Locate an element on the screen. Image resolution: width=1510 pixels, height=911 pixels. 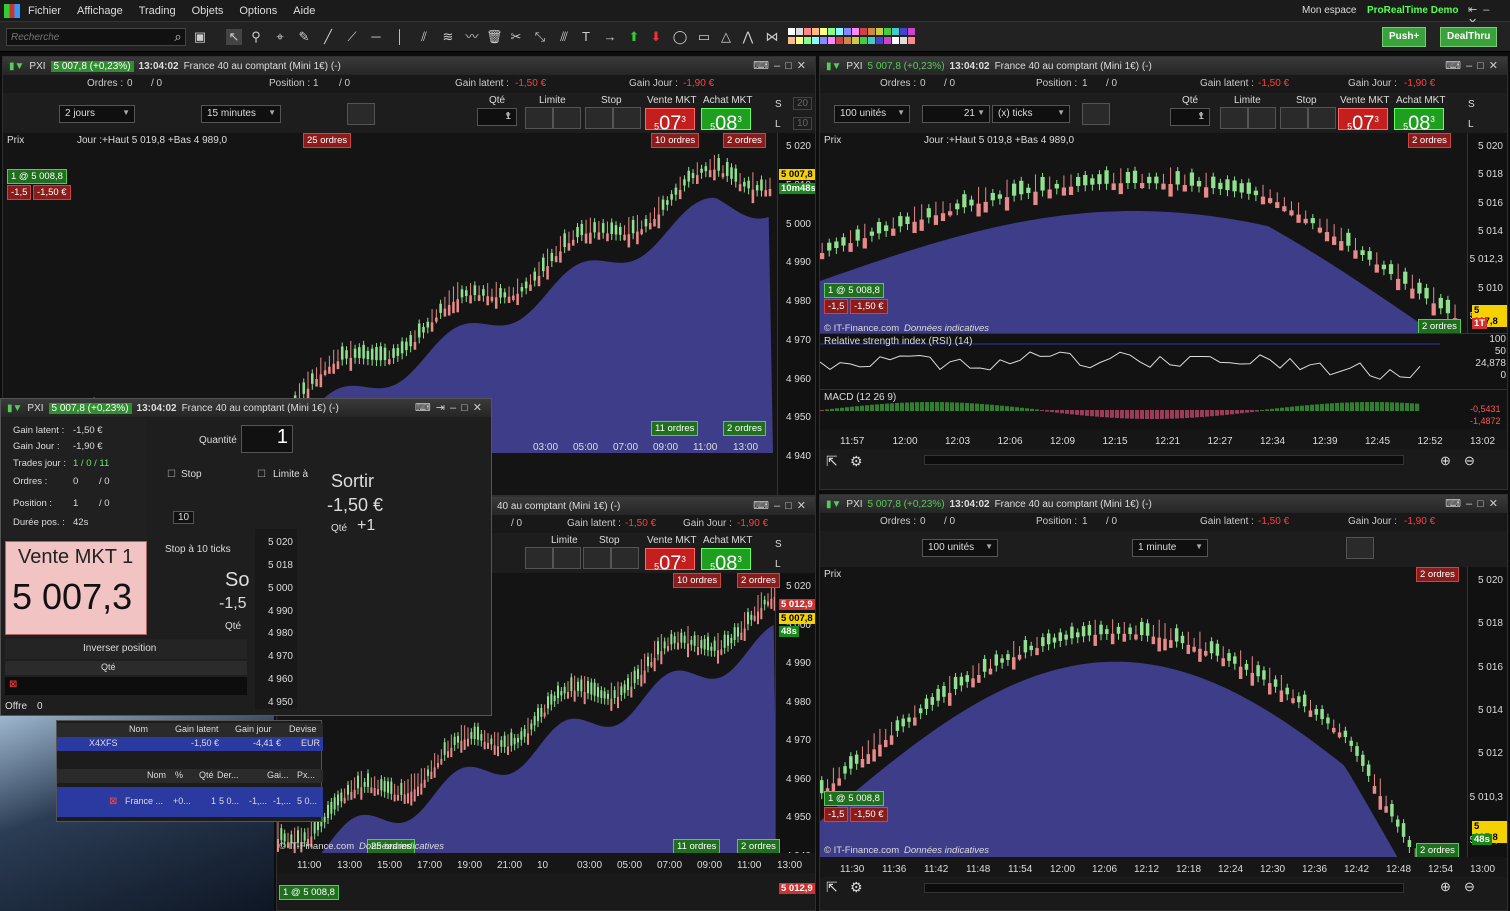
orders-tag: 10 ordres is located at coordinates (675, 140).